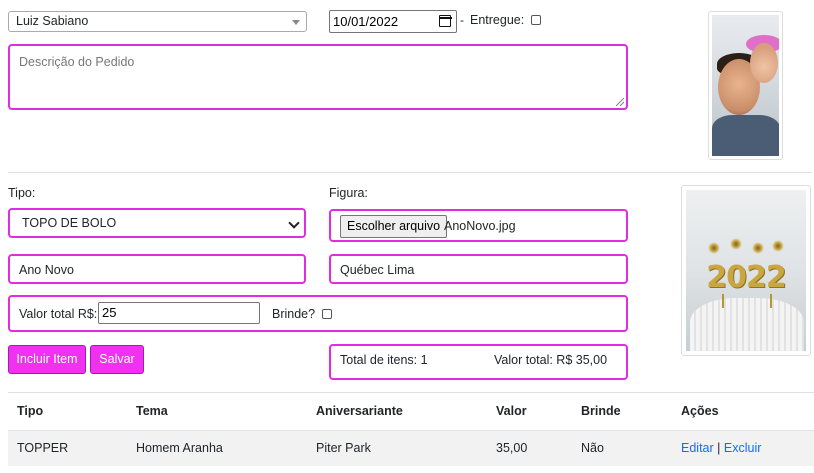 Image resolution: width=814 pixels, height=473 pixels. What do you see at coordinates (326, 314) in the screenshot?
I see `brinde-checkbox` at bounding box center [326, 314].